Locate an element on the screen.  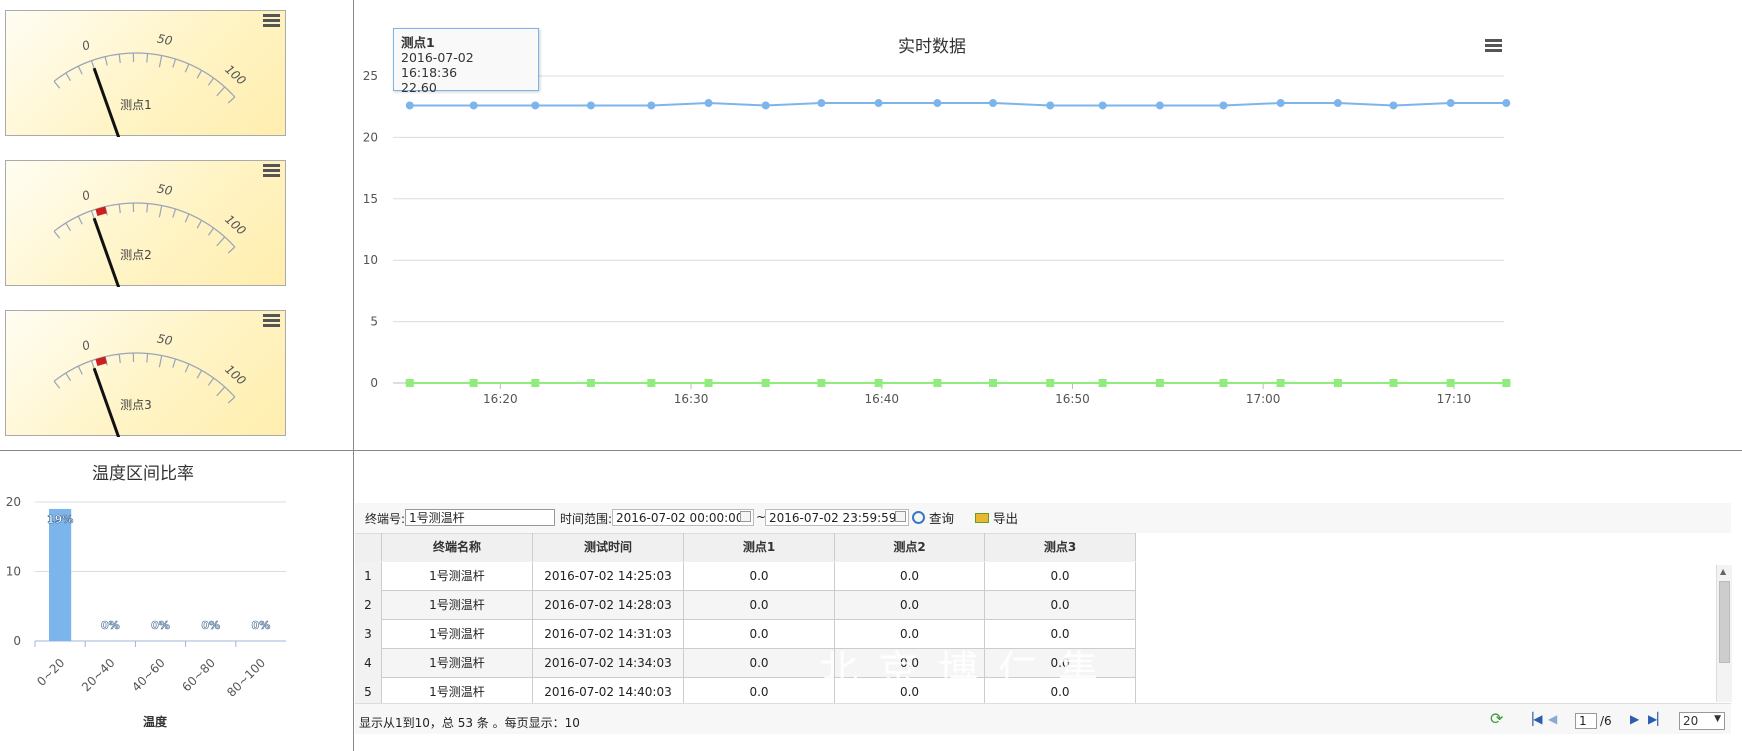
chart-tooltip: 测点1 2016-07-02 16:18:36 22.60 is located at coordinates (466, 61).